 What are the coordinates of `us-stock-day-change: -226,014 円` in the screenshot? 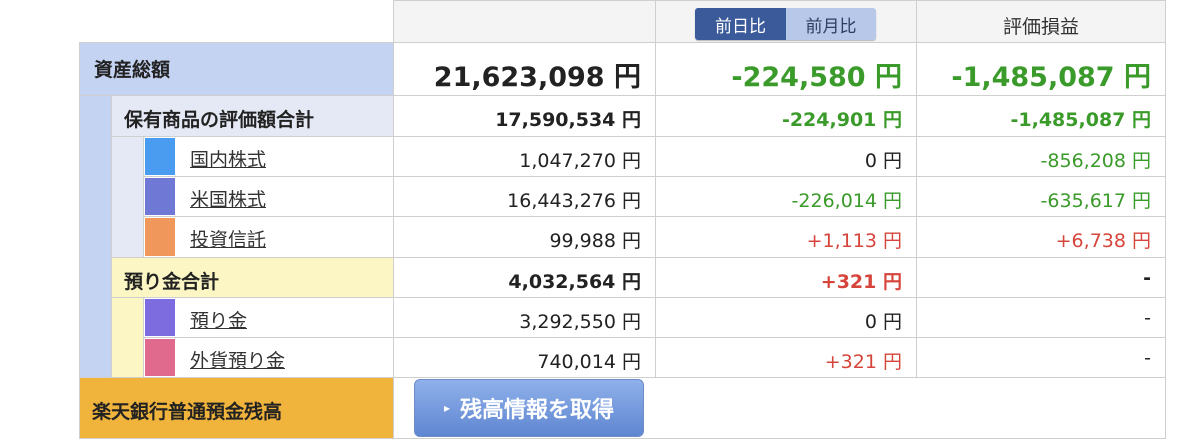 It's located at (846, 201).